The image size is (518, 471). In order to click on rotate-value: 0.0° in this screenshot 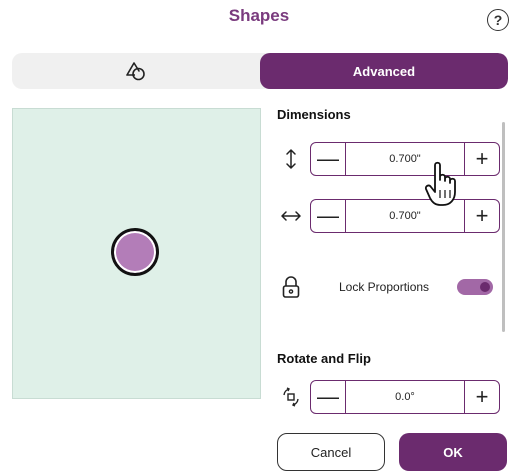, I will do `click(405, 397)`.